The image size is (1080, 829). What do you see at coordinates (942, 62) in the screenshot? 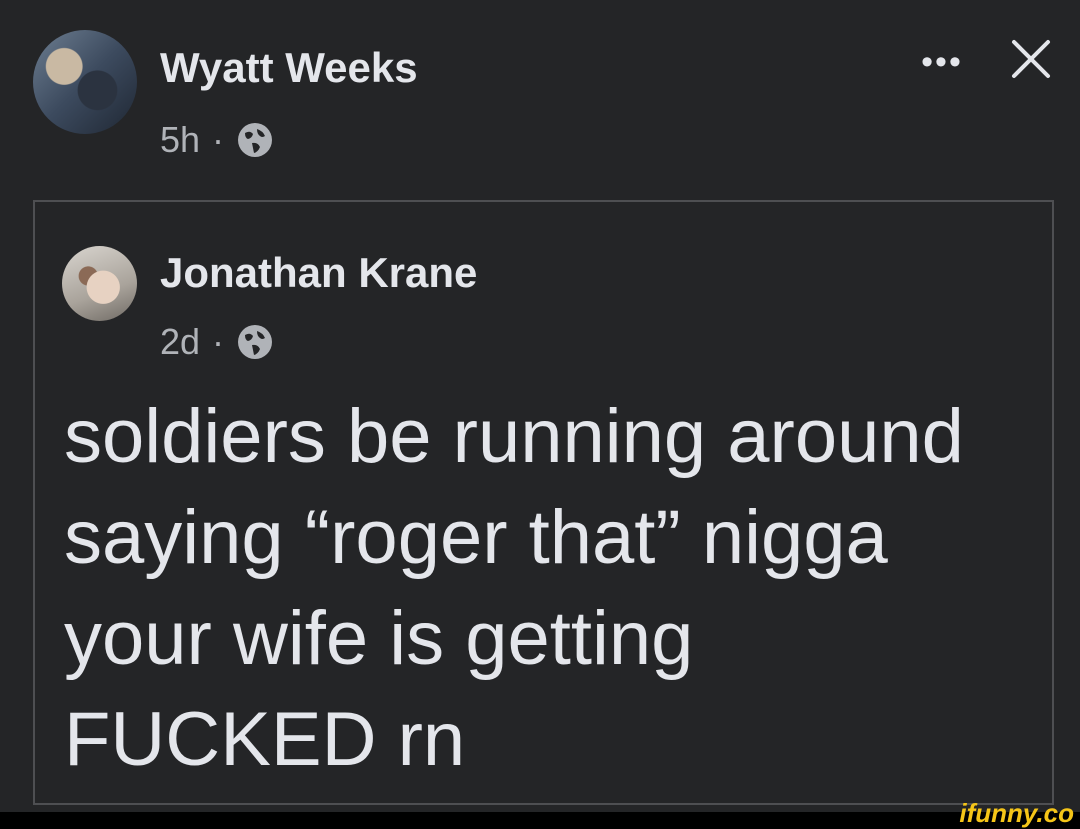
I see `more-options-button: •••` at bounding box center [942, 62].